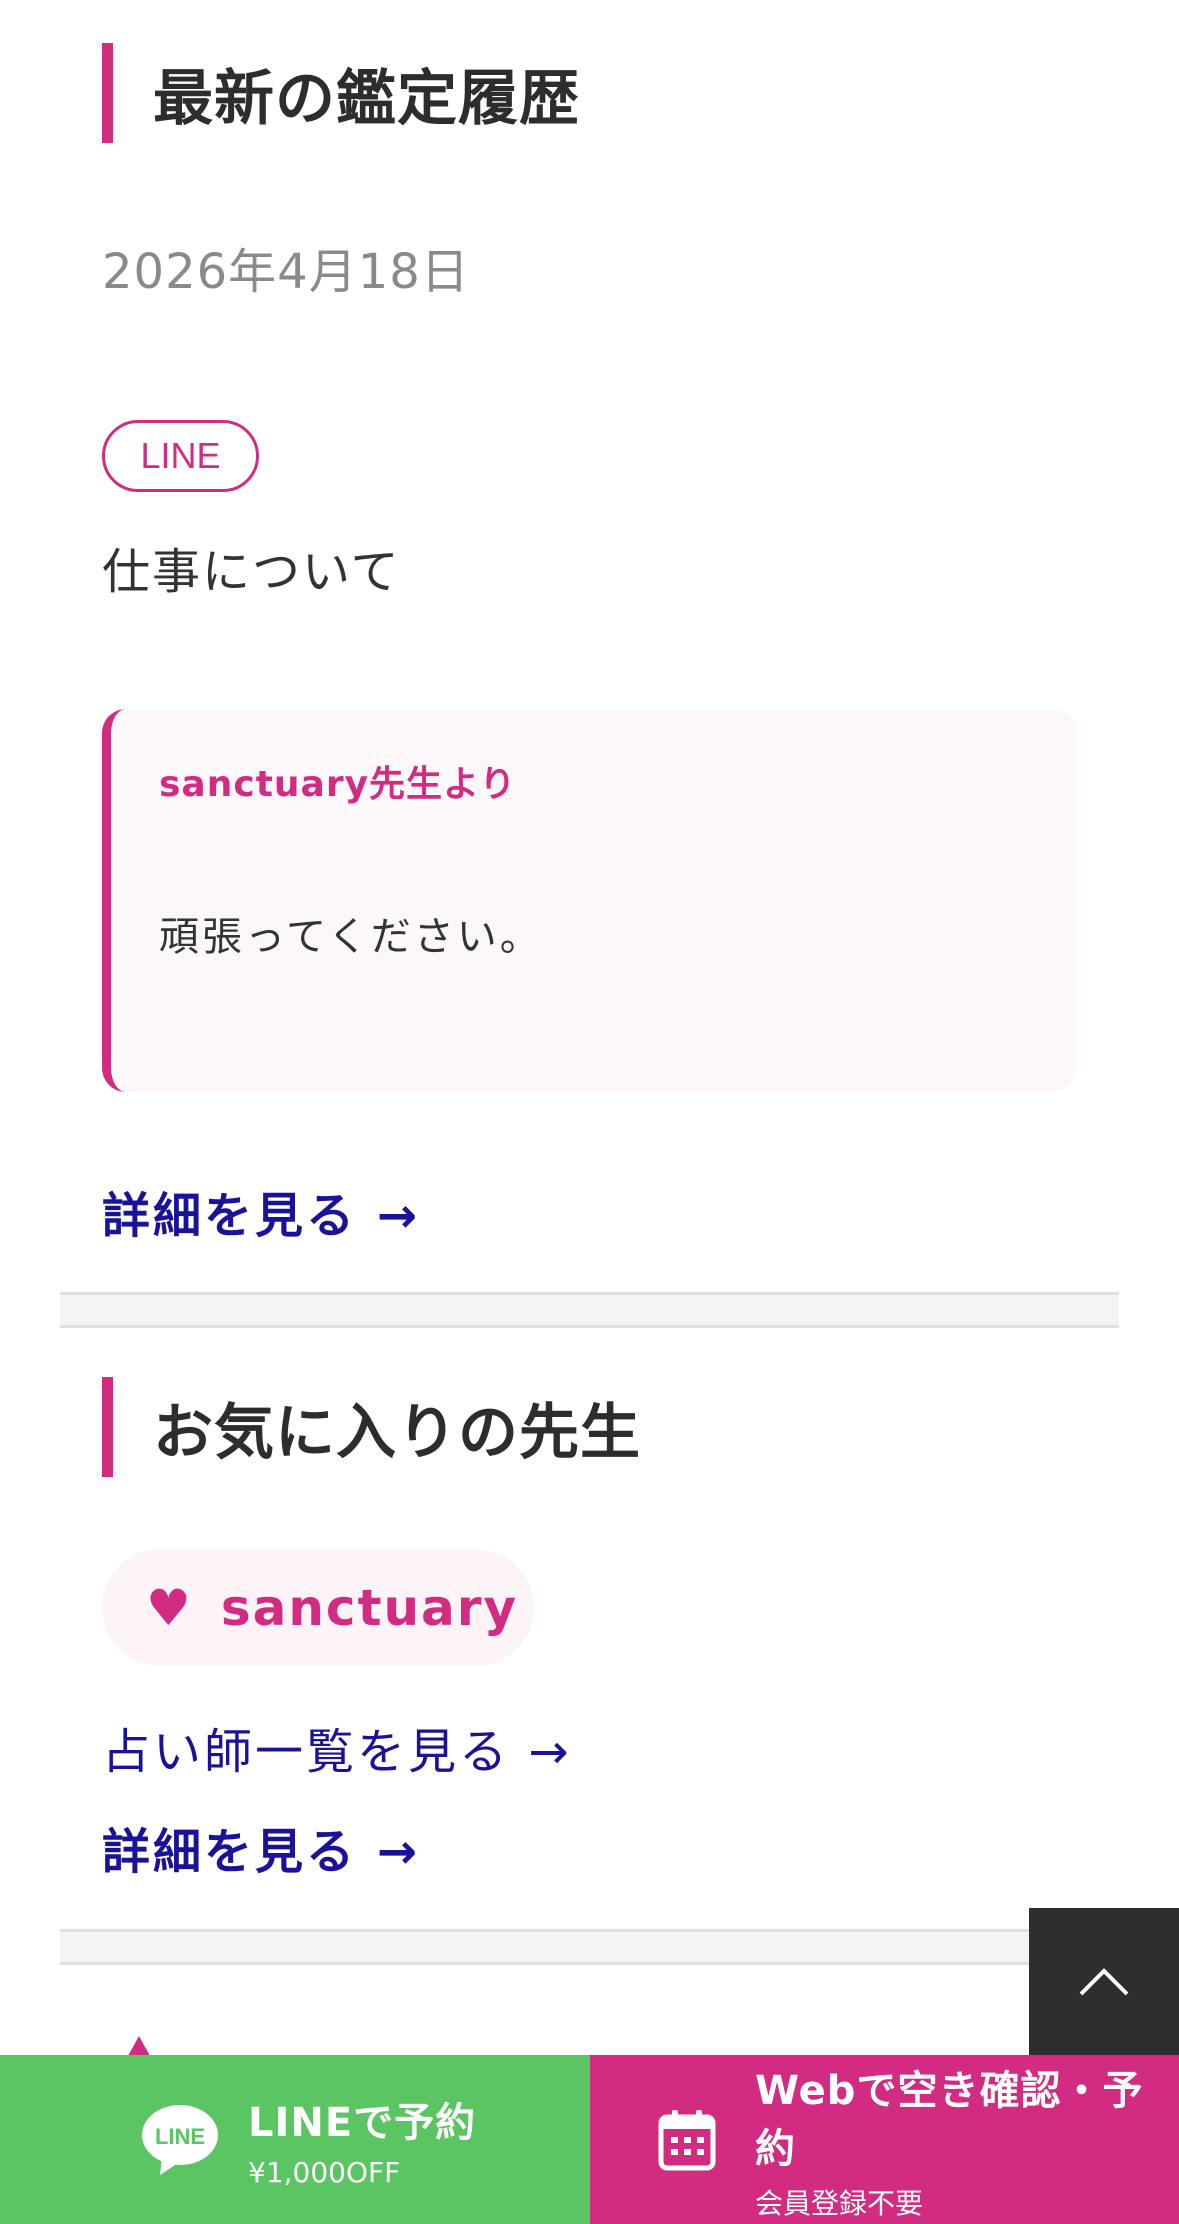  What do you see at coordinates (369, 1607) in the screenshot?
I see `favorite-teacher-name: sanctuary` at bounding box center [369, 1607].